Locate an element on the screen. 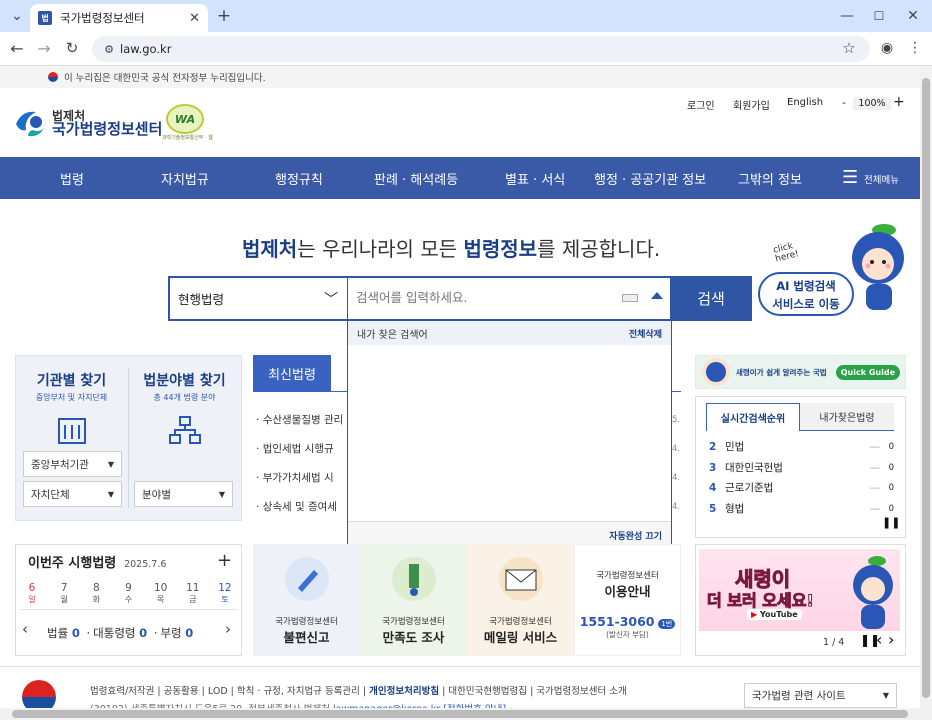  nav-item-other: 그밖의 정보 is located at coordinates (770, 178).